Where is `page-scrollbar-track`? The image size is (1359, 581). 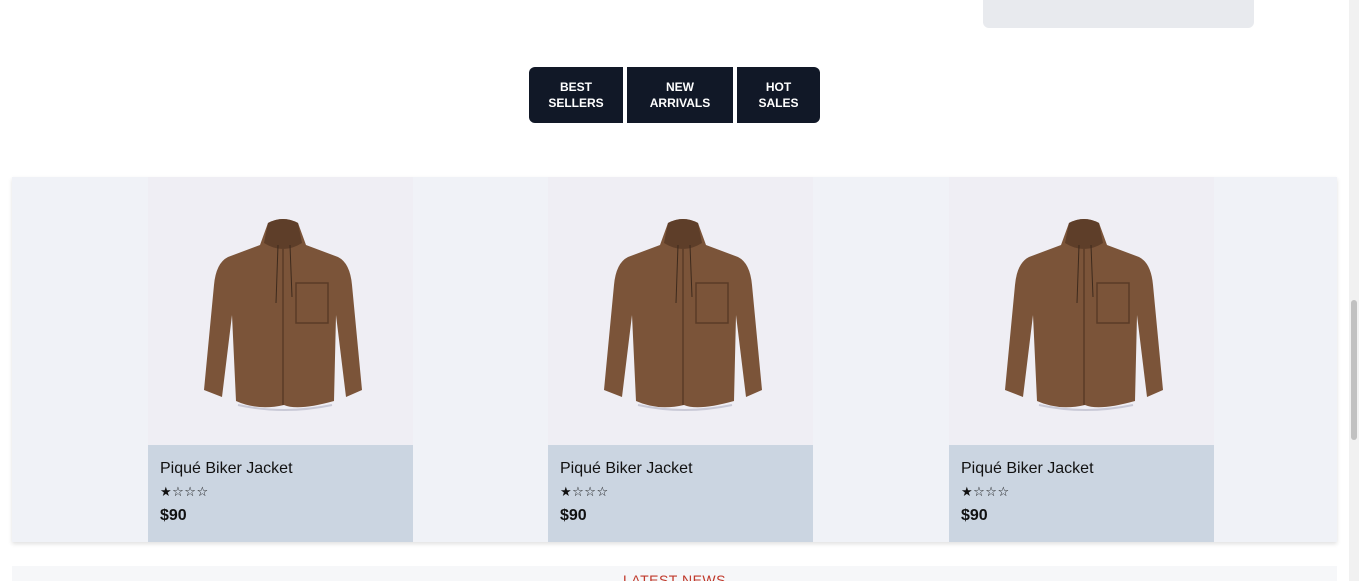 page-scrollbar-track is located at coordinates (1354, 290).